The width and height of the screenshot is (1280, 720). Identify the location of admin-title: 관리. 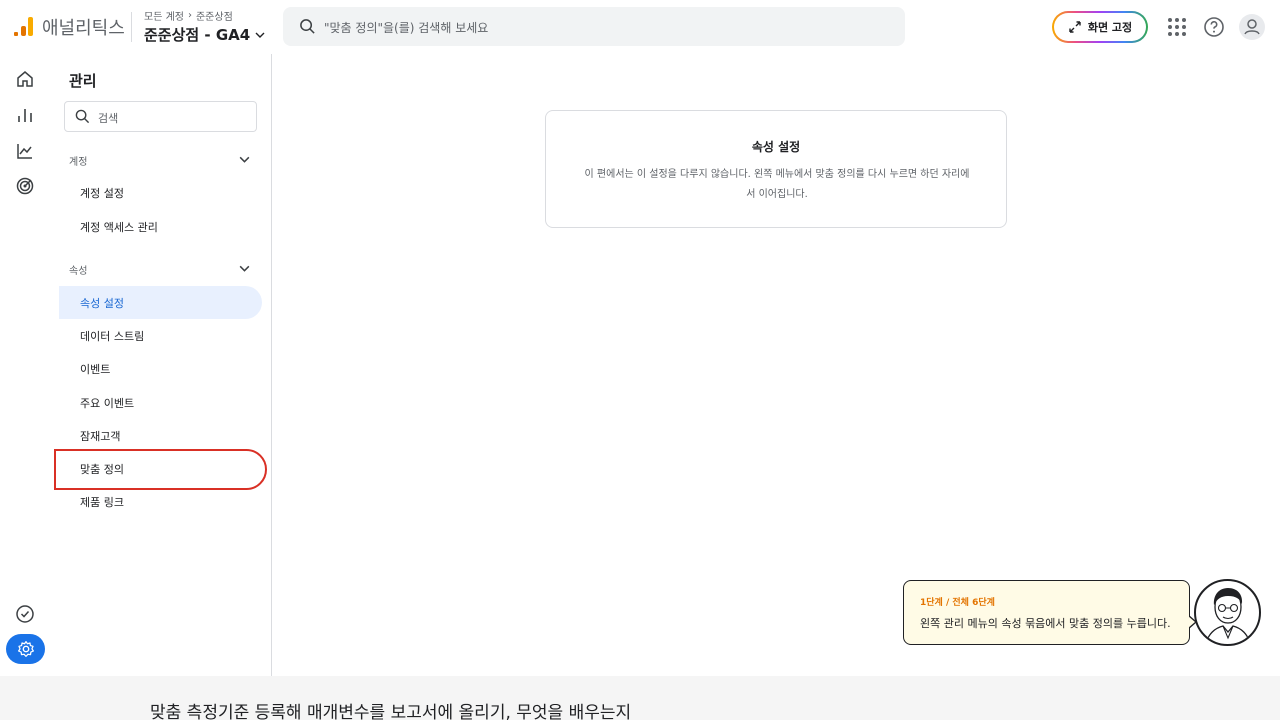
(83, 81).